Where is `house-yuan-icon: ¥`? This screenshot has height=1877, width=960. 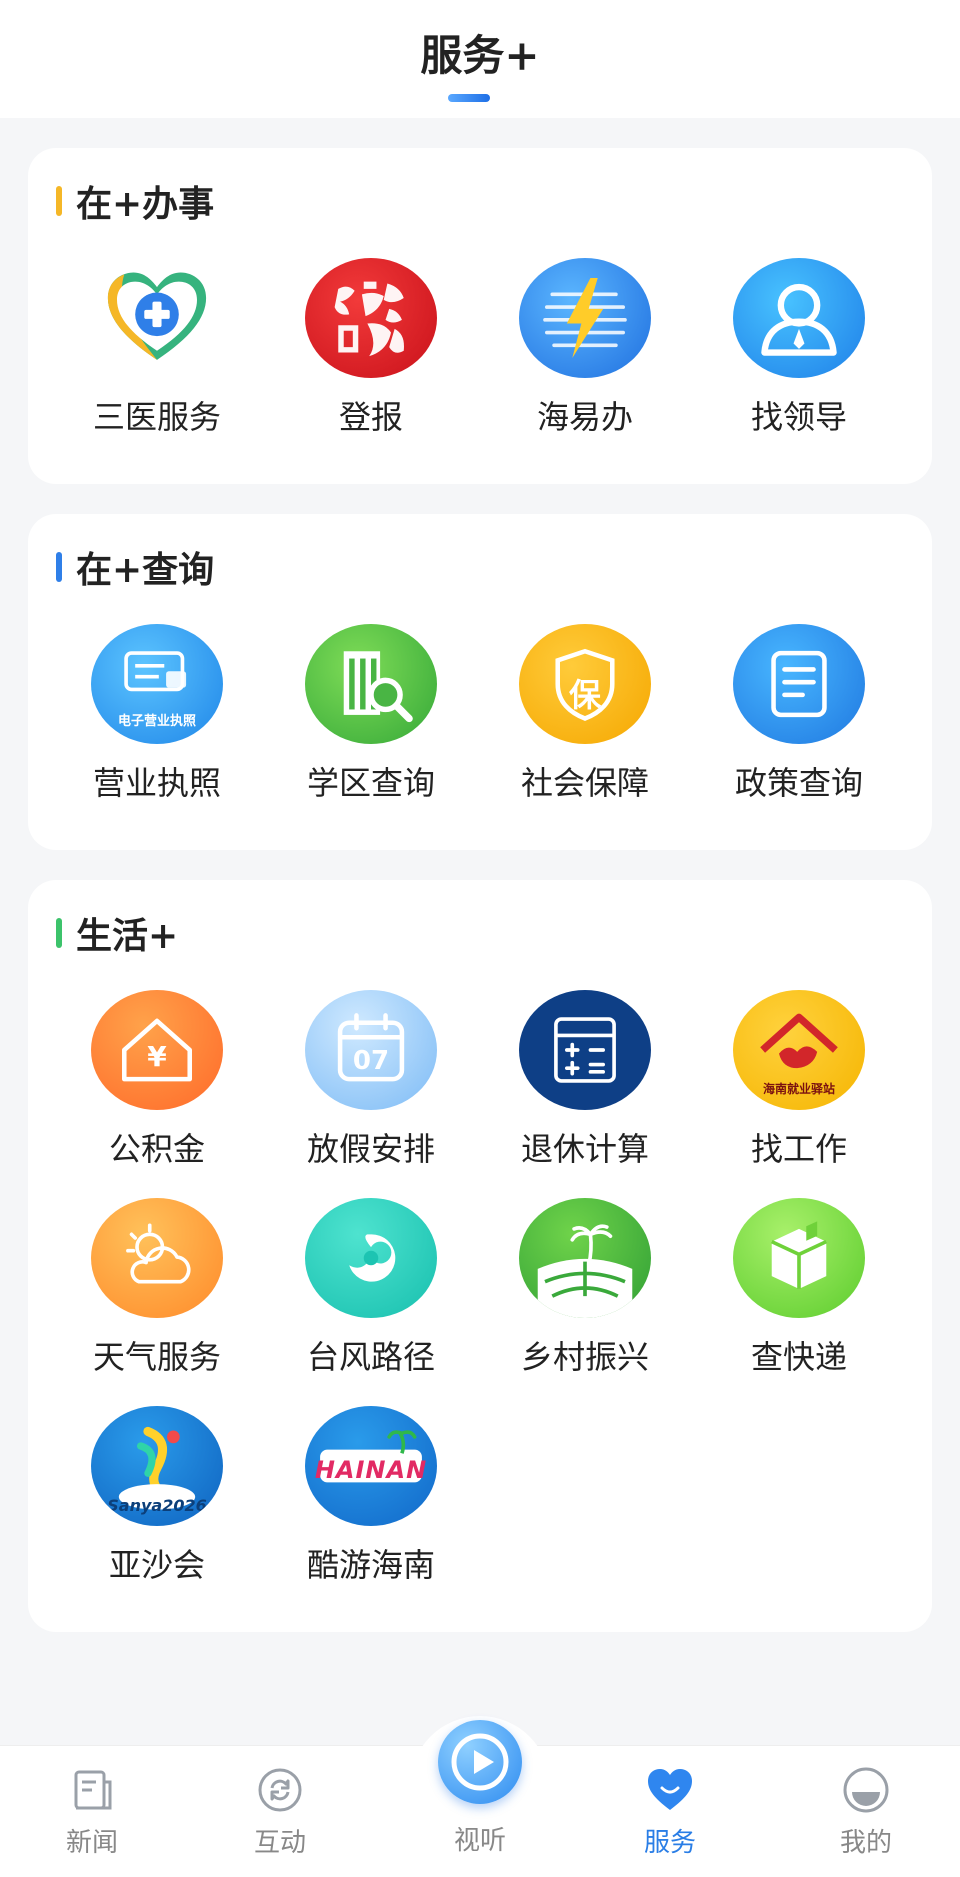
house-yuan-icon: ¥ is located at coordinates (157, 1050).